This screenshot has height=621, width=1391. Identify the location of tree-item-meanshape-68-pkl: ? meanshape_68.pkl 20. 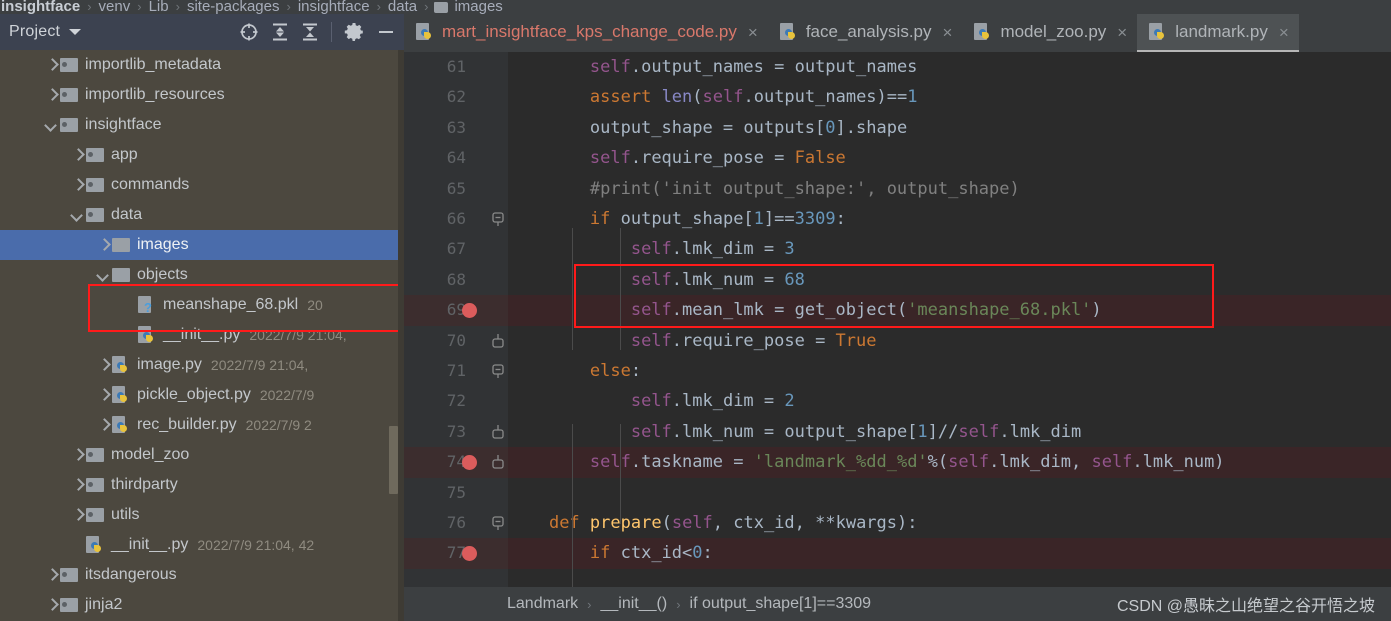
(202, 305).